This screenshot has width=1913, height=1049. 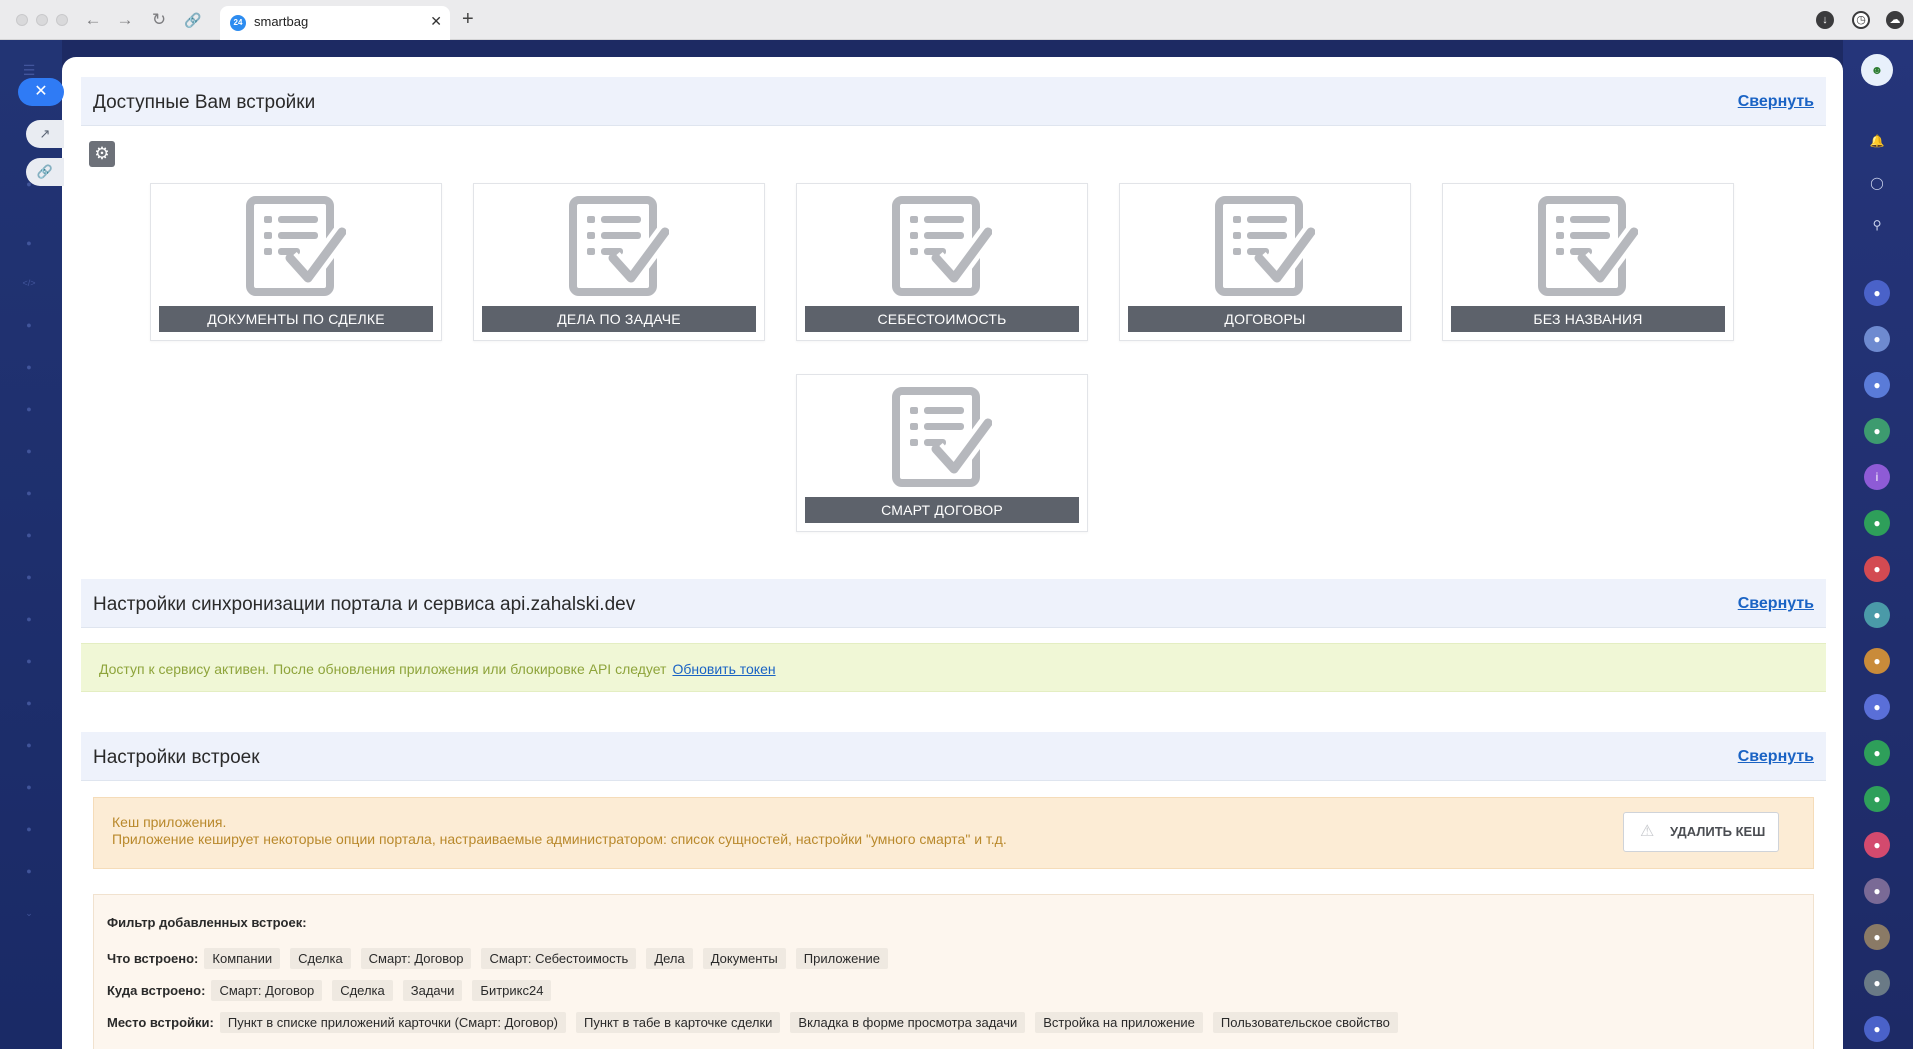 I want to click on forward-arrow-icon: →, so click(x=125, y=20).